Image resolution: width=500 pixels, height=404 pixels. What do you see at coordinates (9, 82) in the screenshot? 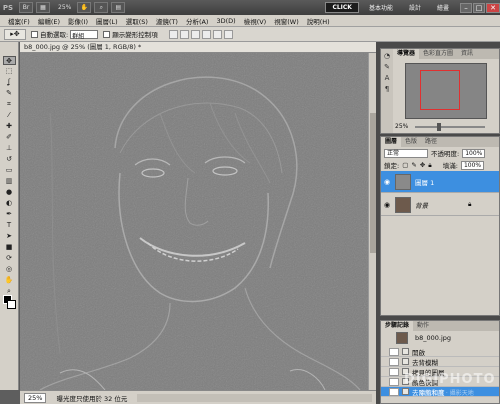
I see `lasso-tool-icon: ʆ` at bounding box center [9, 82].